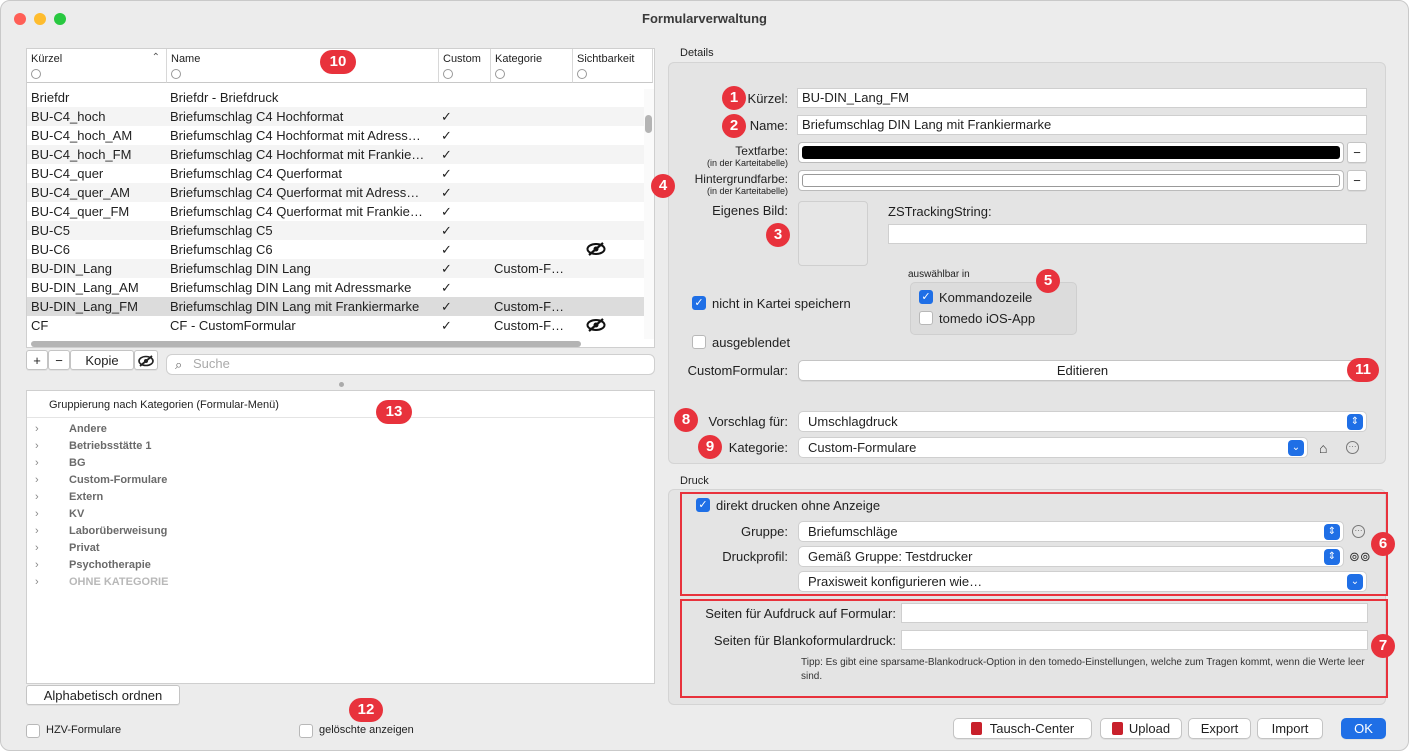 This screenshot has width=1409, height=751. Describe the element at coordinates (1071, 556) in the screenshot. I see `druckprofil-select: Gemäß Gruppe: Testdrucker ⇕` at that location.